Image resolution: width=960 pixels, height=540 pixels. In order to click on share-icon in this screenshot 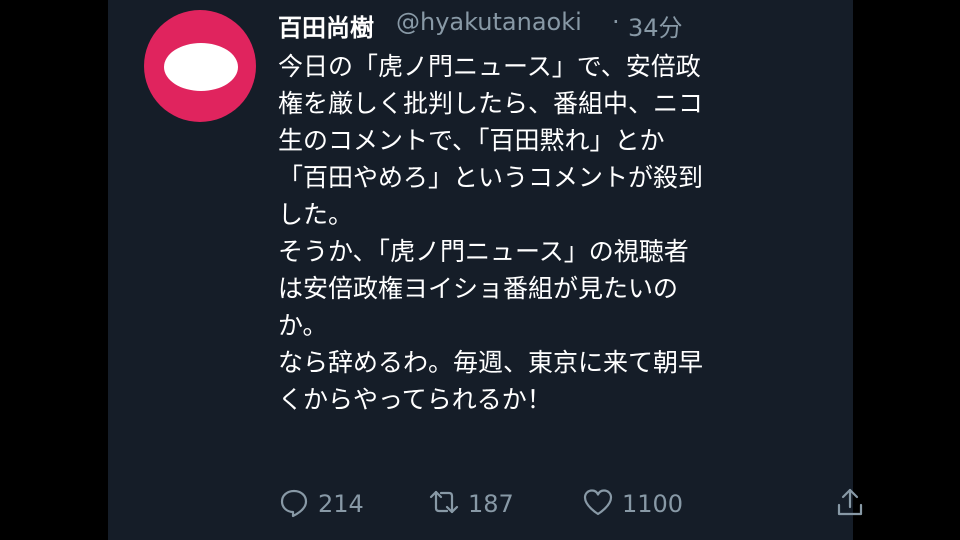, I will do `click(850, 504)`.